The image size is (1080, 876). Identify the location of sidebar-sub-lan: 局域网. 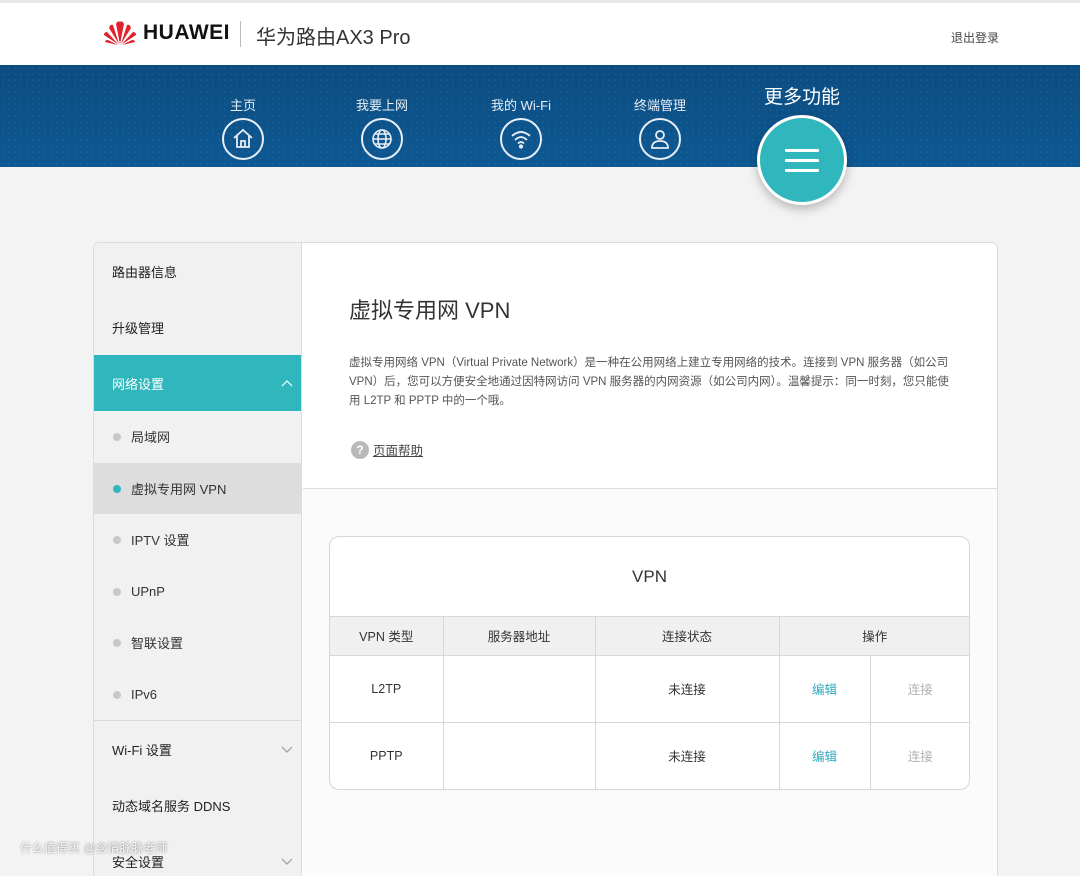
(197, 437).